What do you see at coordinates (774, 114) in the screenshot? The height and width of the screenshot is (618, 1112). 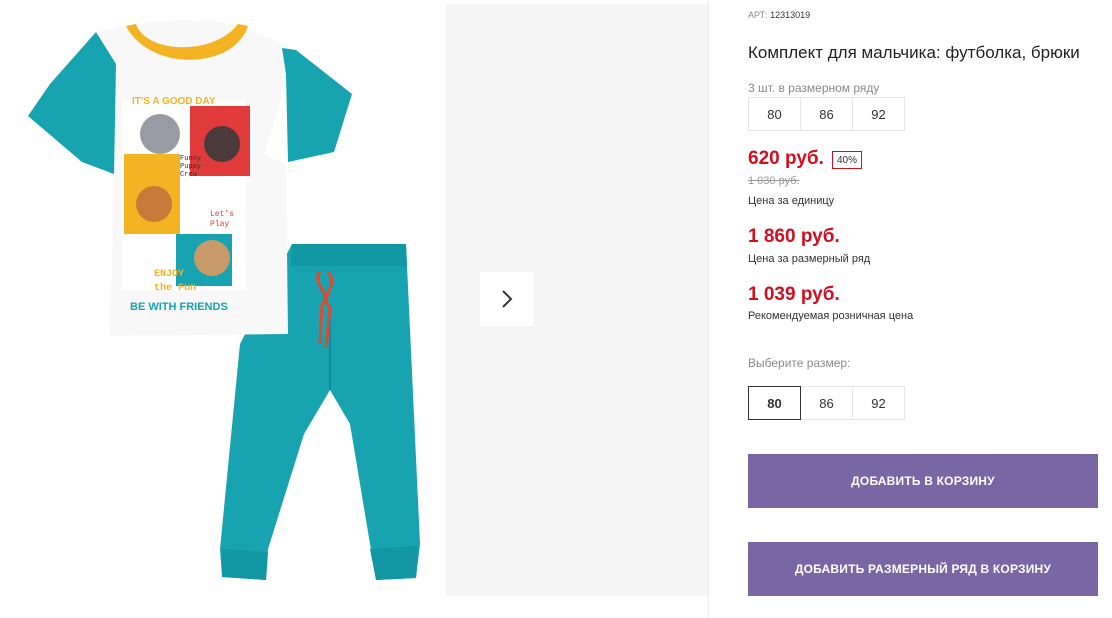 I see `pack-size-80: 80` at bounding box center [774, 114].